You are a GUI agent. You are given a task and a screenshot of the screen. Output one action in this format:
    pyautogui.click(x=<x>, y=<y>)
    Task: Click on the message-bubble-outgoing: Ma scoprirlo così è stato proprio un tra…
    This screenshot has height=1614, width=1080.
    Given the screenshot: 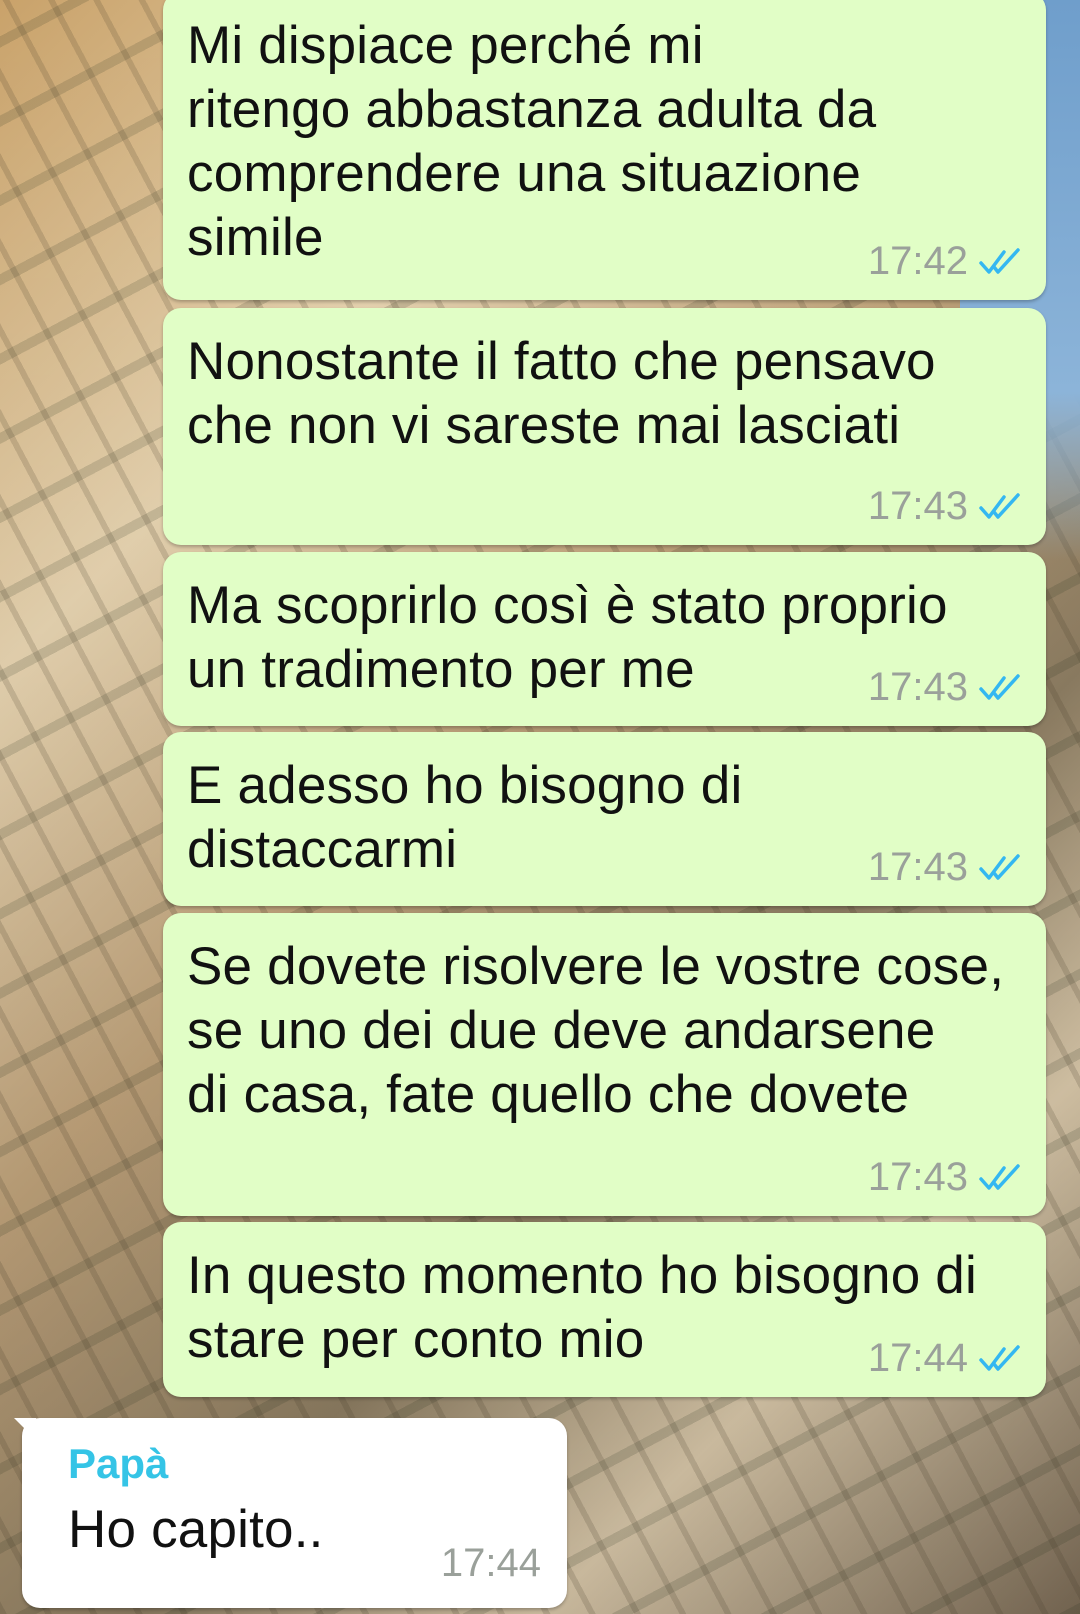 What is the action you would take?
    pyautogui.click(x=604, y=639)
    